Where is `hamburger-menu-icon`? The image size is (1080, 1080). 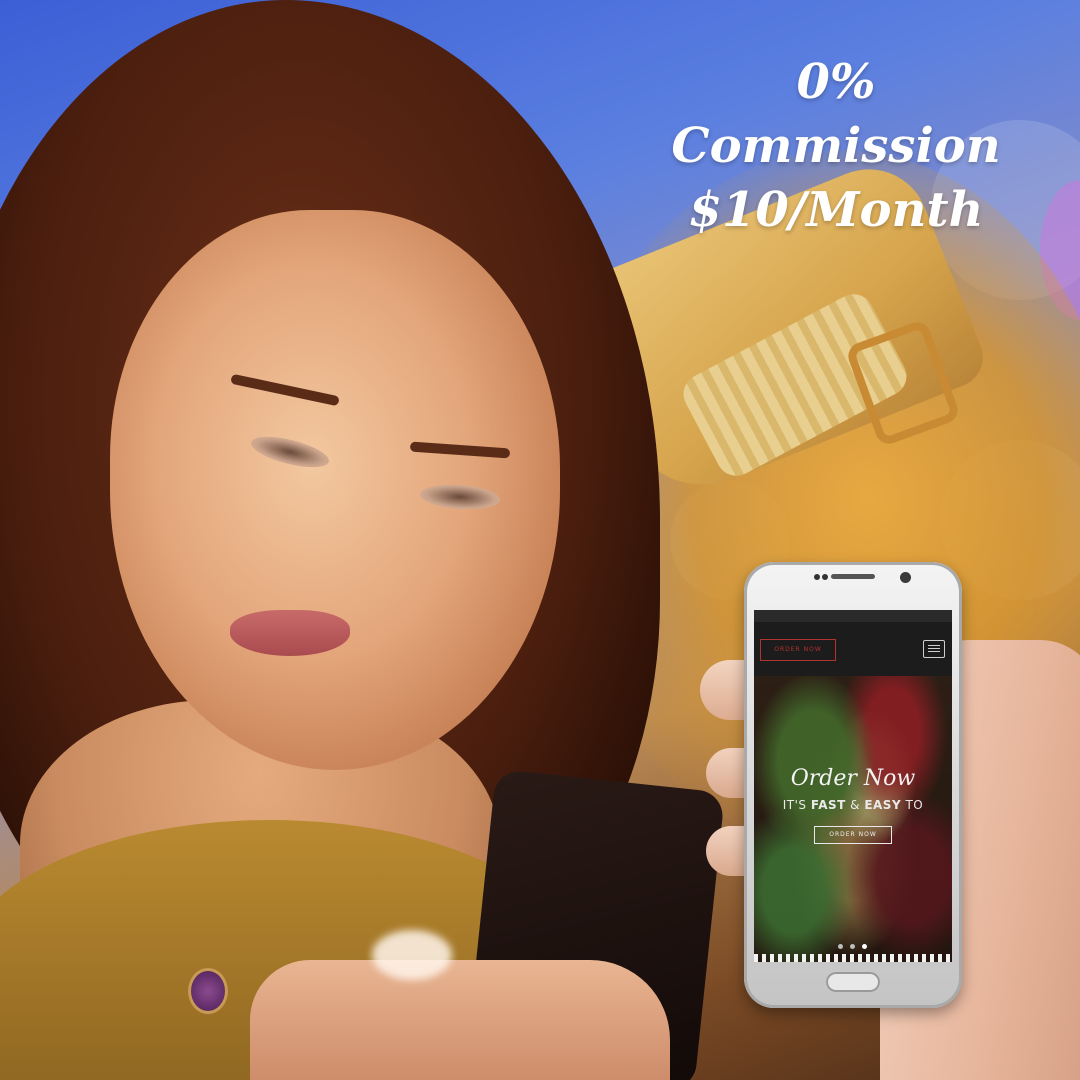
hamburger-menu-icon is located at coordinates (934, 649).